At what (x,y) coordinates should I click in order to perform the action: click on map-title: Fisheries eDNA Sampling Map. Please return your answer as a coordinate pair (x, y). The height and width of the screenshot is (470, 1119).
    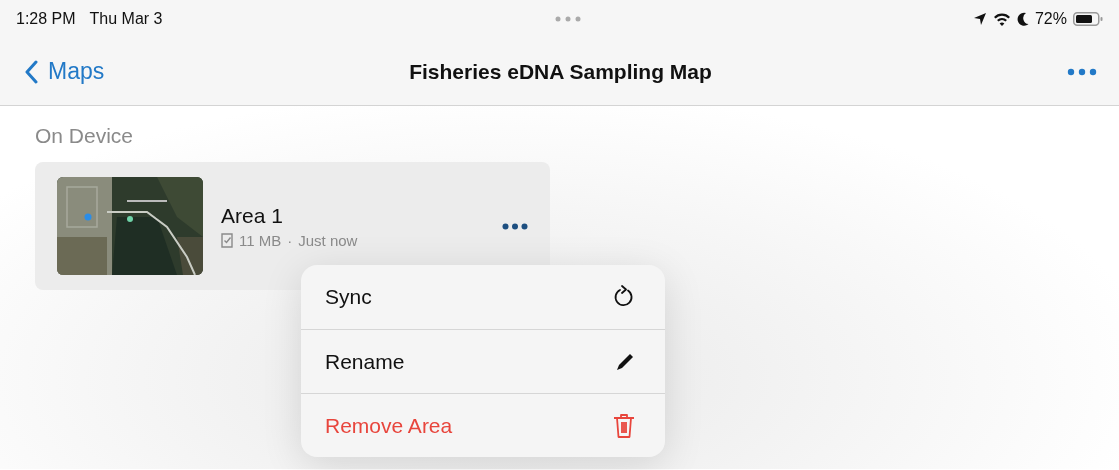
    Looking at the image, I should click on (560, 71).